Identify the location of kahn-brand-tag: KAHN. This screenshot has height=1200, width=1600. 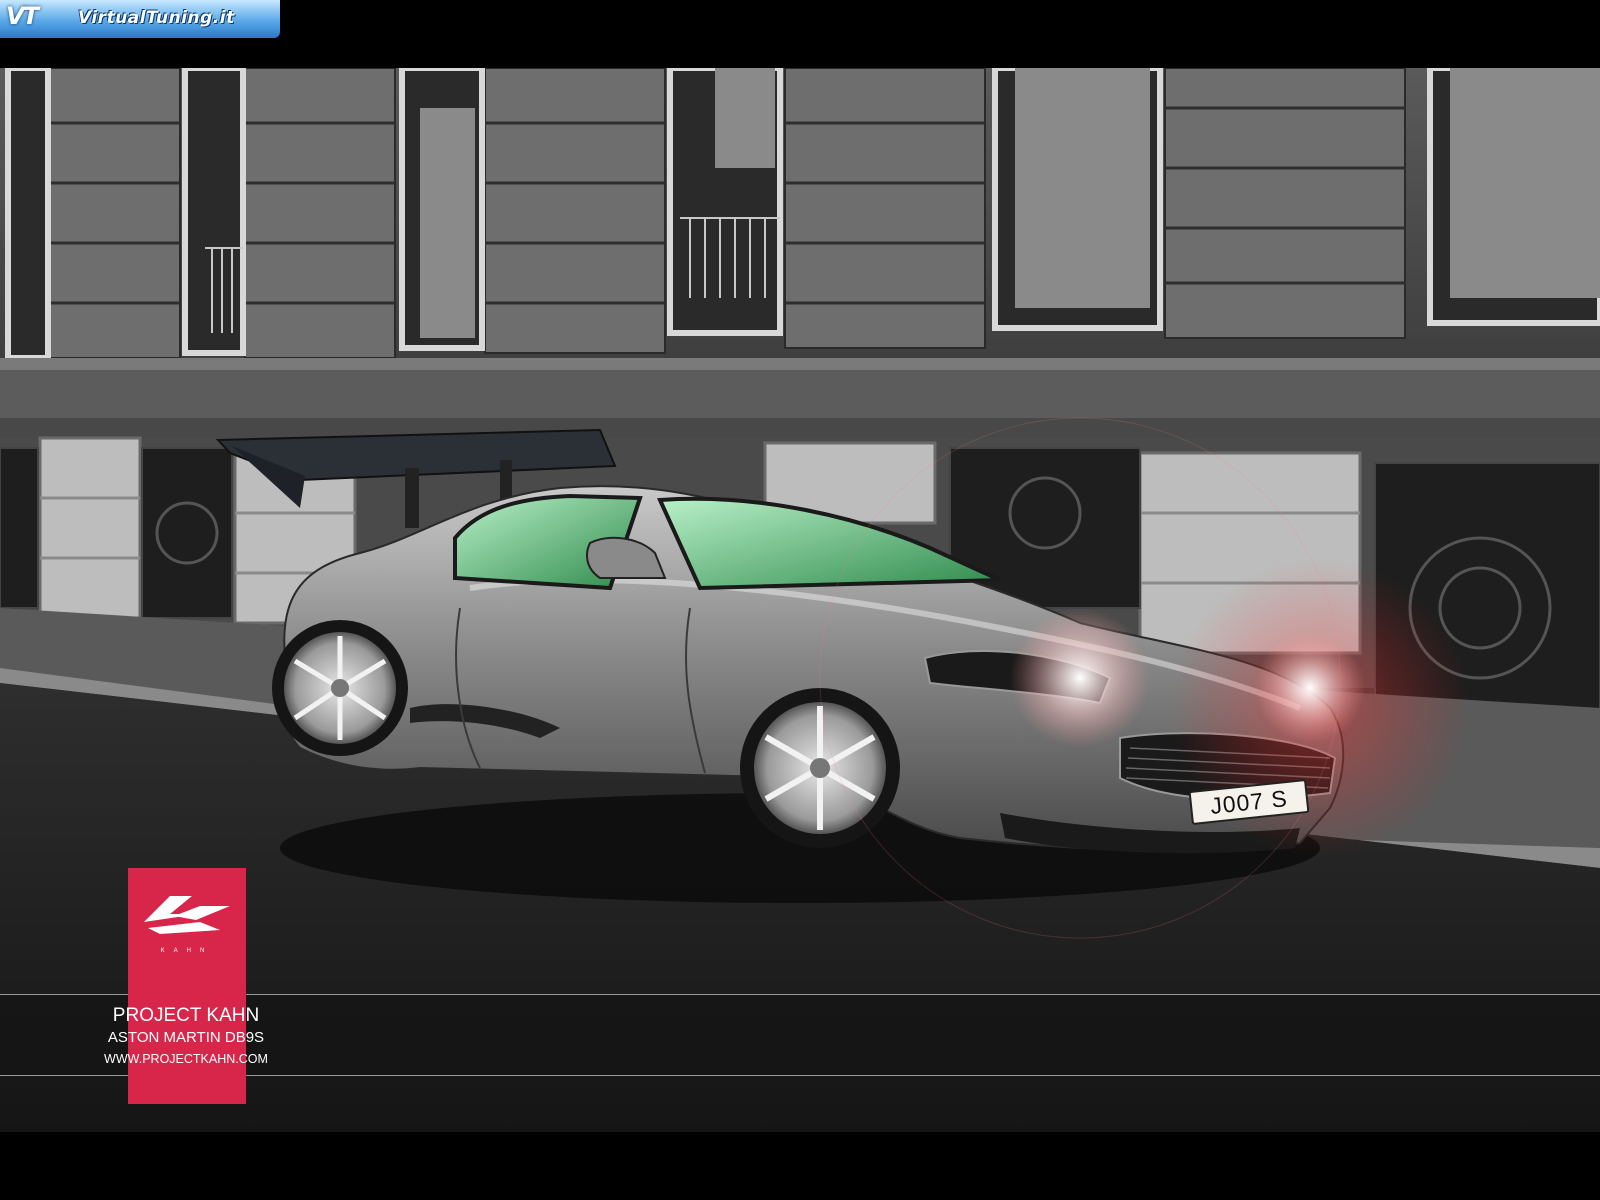
(187, 986).